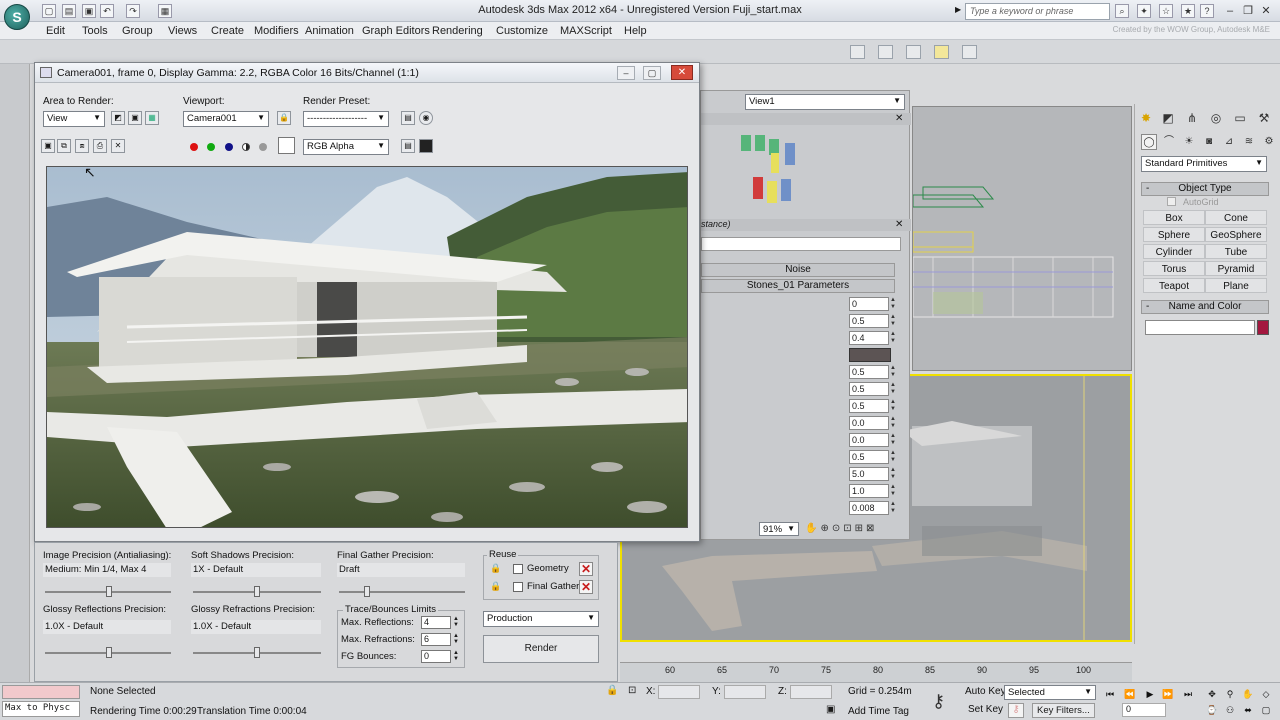 Image resolution: width=1280 pixels, height=720 pixels. What do you see at coordinates (1212, 710) in the screenshot?
I see `time-config-icon: ⌚` at bounding box center [1212, 710].